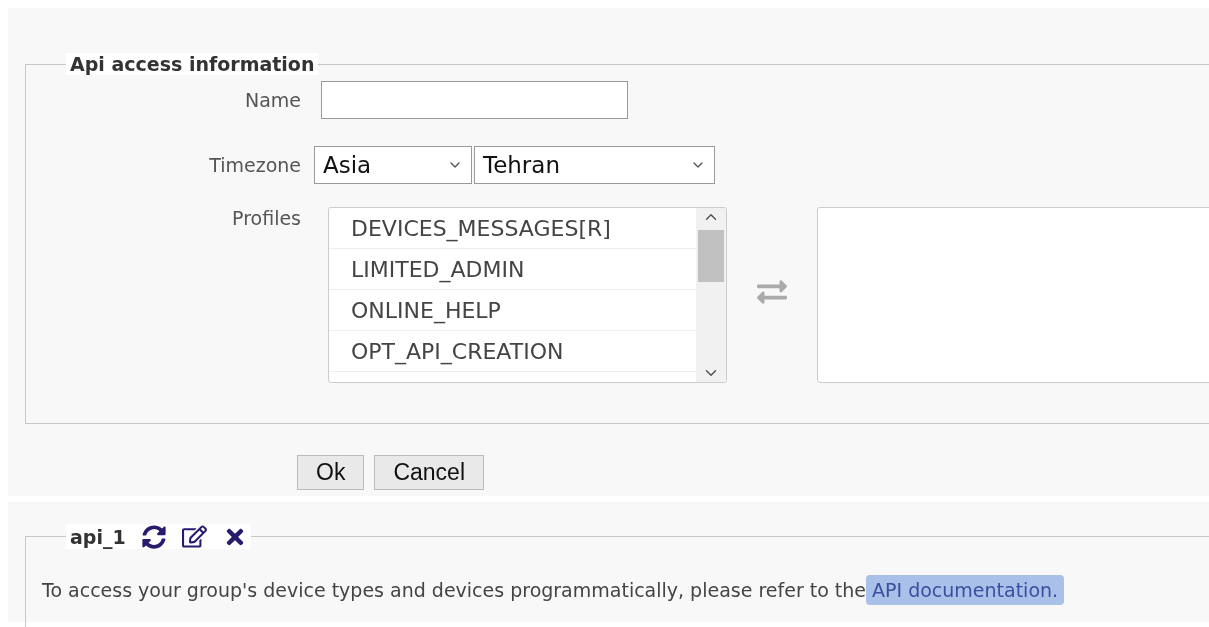 The image size is (1209, 627). What do you see at coordinates (194, 536) in the screenshot?
I see `edit-icon` at bounding box center [194, 536].